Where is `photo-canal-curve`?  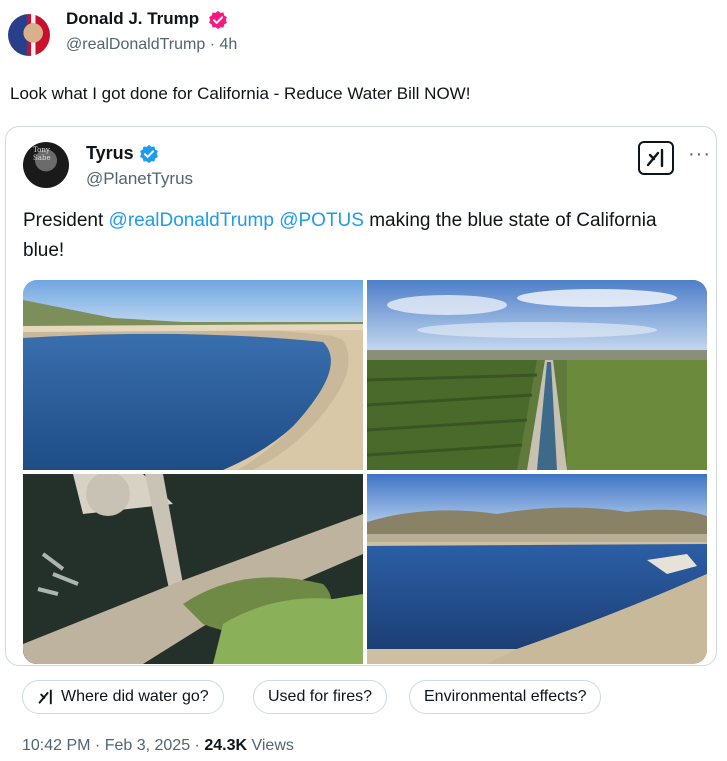
photo-canal-curve is located at coordinates (193, 375).